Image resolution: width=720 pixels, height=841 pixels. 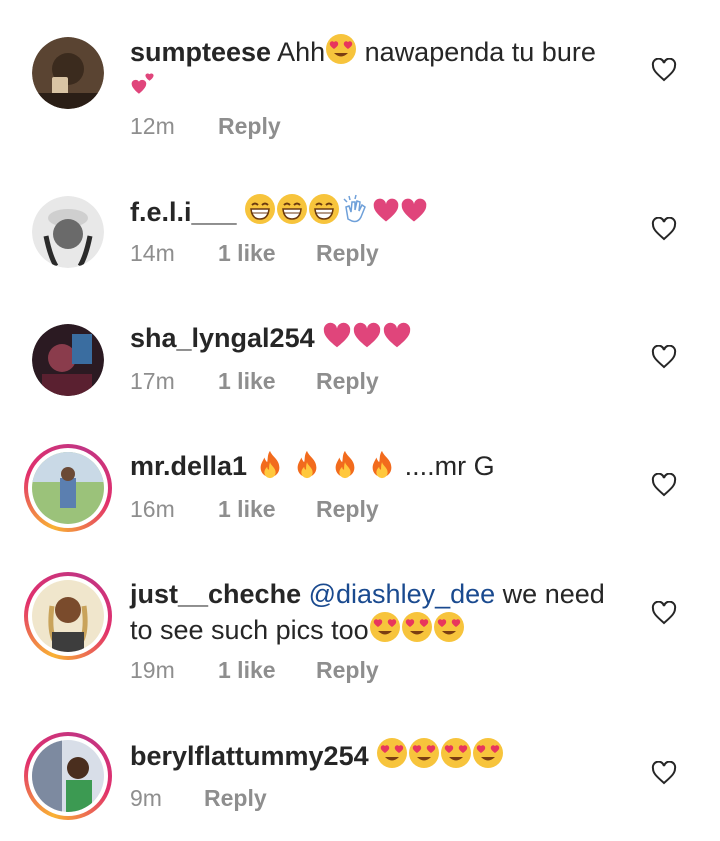 I want to click on timestamp: 12m, so click(x=152, y=126).